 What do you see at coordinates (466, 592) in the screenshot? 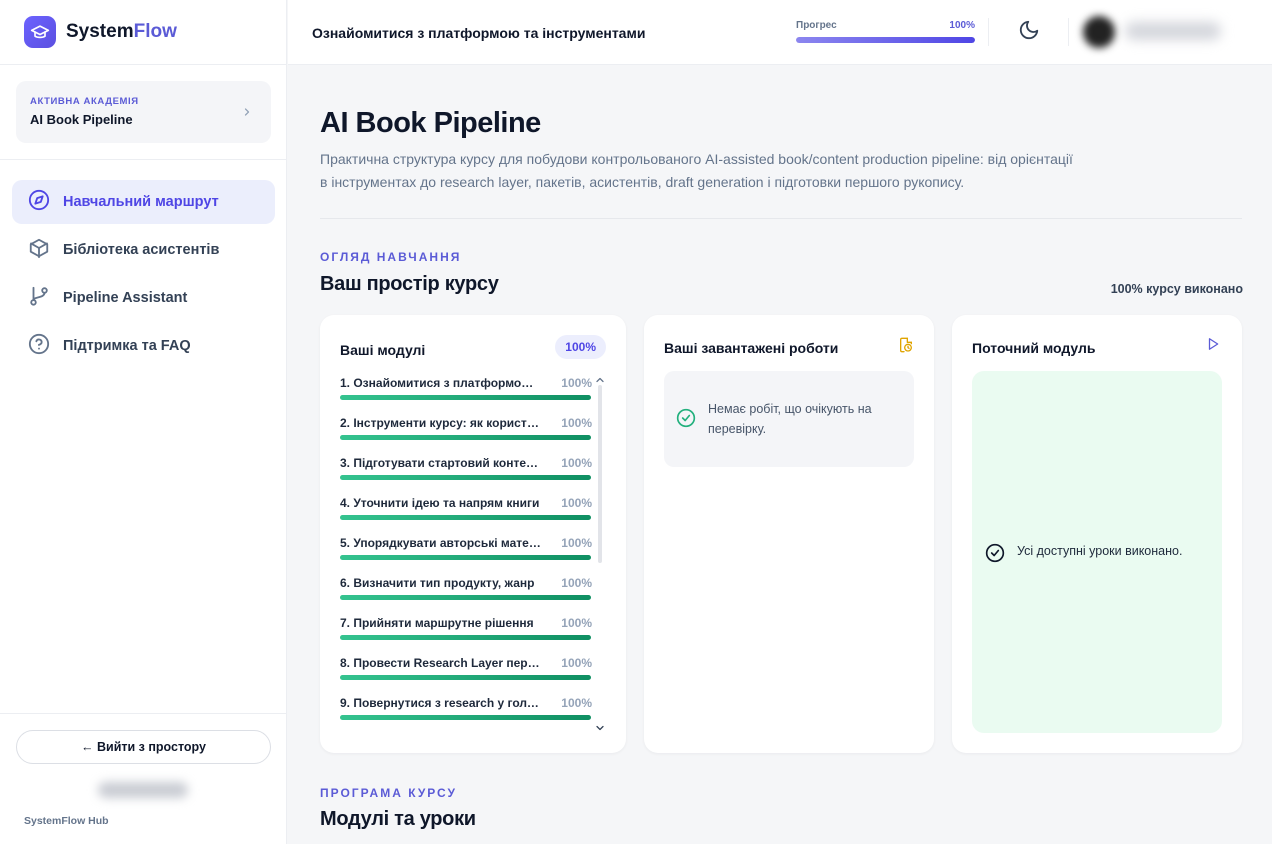
I see `module-list-item: 6. Визначити тип продукту, жанр 100%` at bounding box center [466, 592].